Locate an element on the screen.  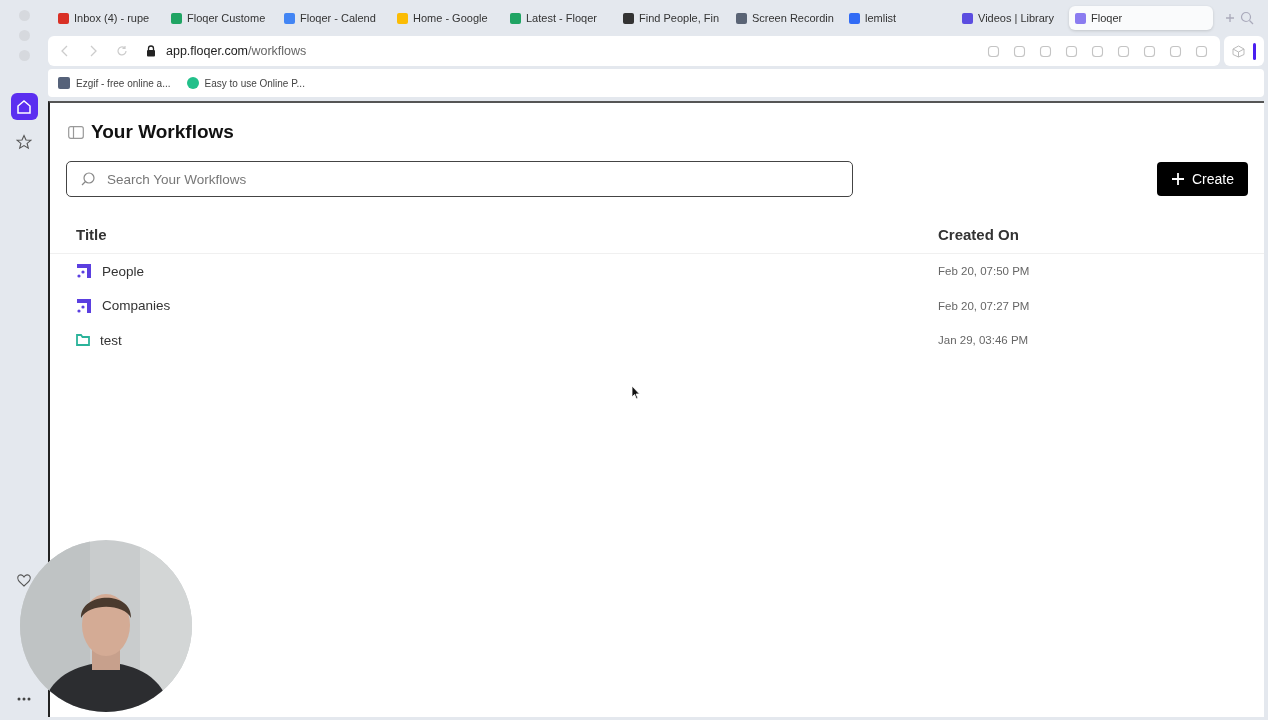
browser-tab: Home - Google is located at coordinates (446, 18).